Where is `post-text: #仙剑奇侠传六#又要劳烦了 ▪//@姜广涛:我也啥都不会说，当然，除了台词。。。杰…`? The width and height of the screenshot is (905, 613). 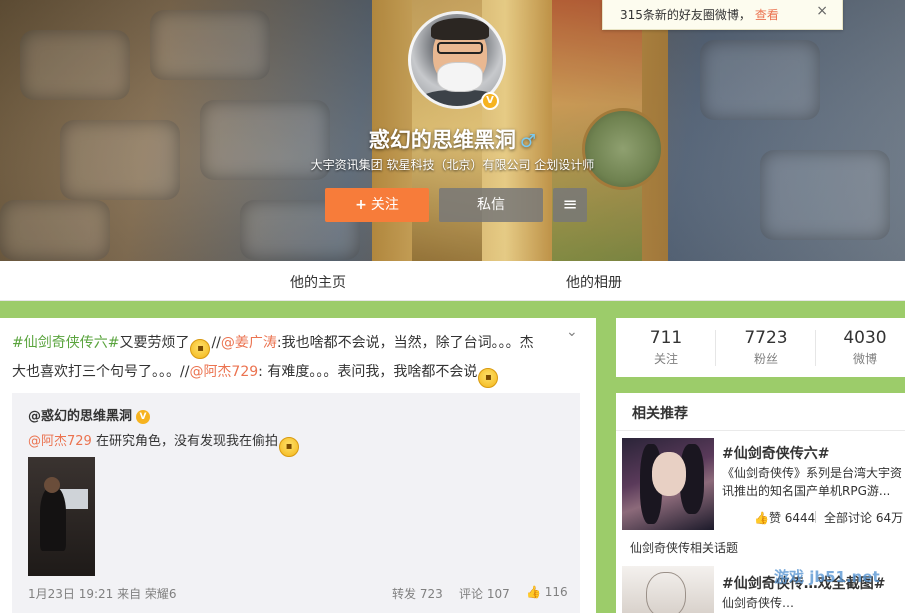 post-text: #仙剑奇侠传六#又要劳烦了 ▪//@姜广涛:我也啥都不会说，当然，除了台词。。。杰… is located at coordinates (276, 359).